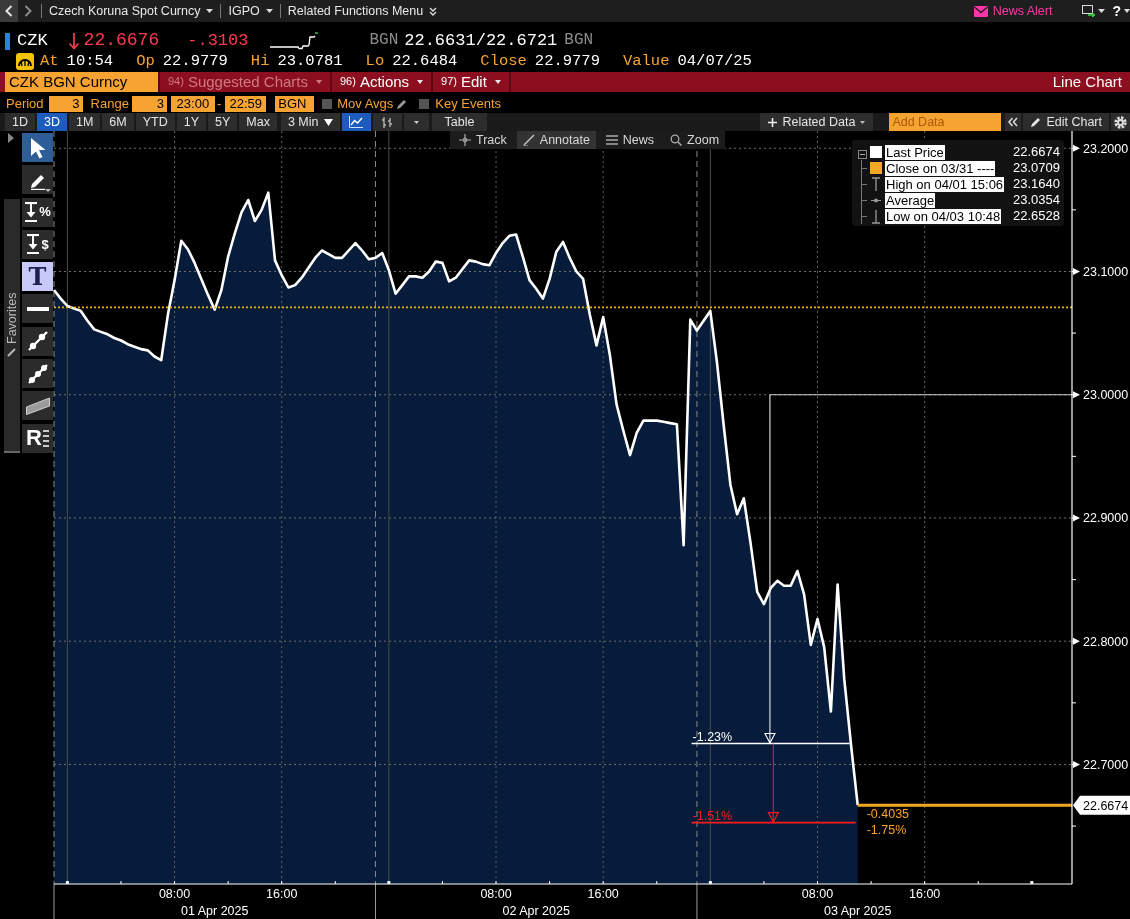  Describe the element at coordinates (1106, 148) in the screenshot. I see `axis-label: 23.2000` at that location.